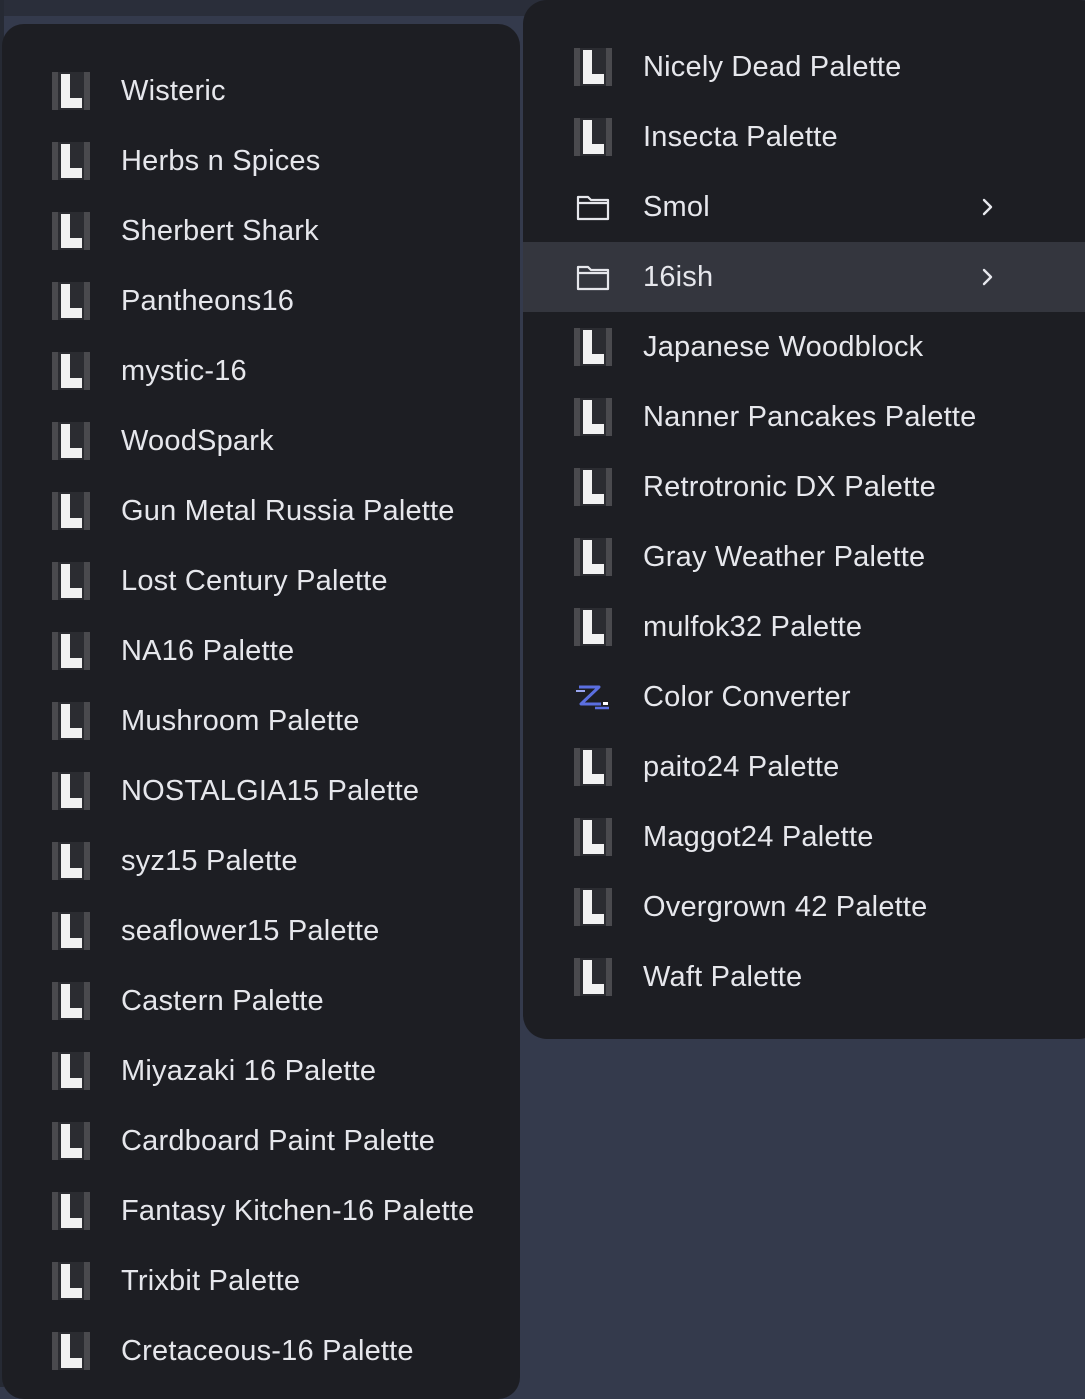 The image size is (1085, 1399). What do you see at coordinates (804, 977) in the screenshot?
I see `menu-item-waft-palette: Waft Palette` at bounding box center [804, 977].